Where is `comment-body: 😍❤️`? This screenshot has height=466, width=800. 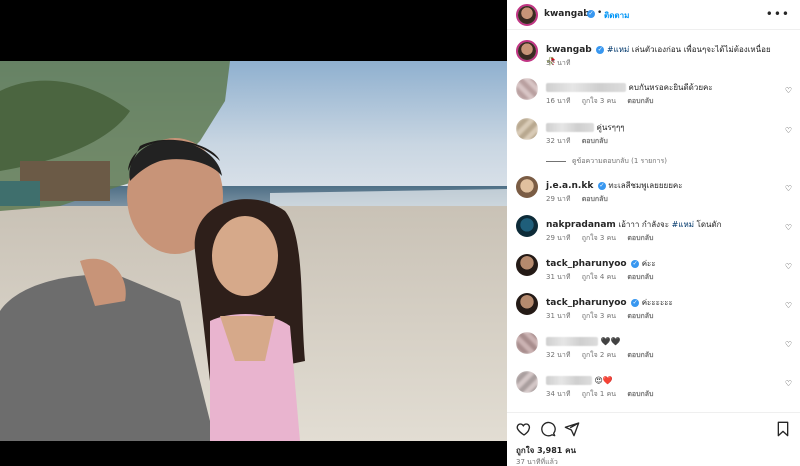
comment-body: 😍❤️ is located at coordinates (661, 381).